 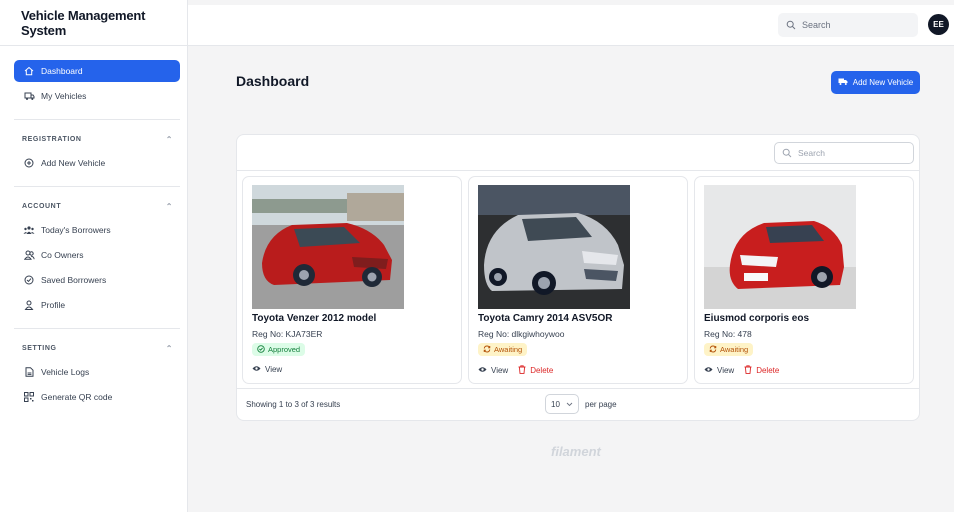 I want to click on search-placeholder: Search, so click(x=816, y=25).